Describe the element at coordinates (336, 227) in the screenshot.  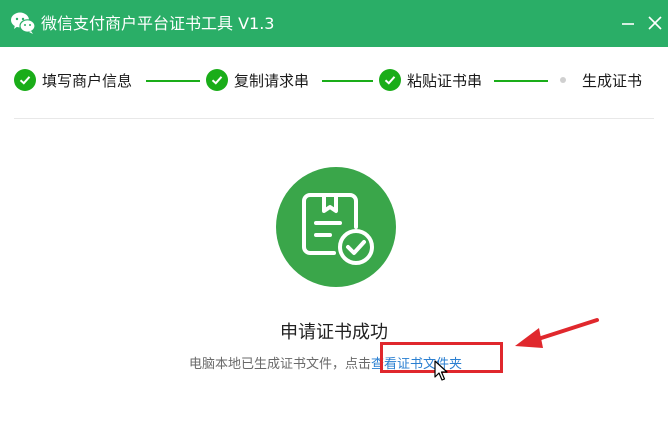
I see `certificate-check-icon` at that location.